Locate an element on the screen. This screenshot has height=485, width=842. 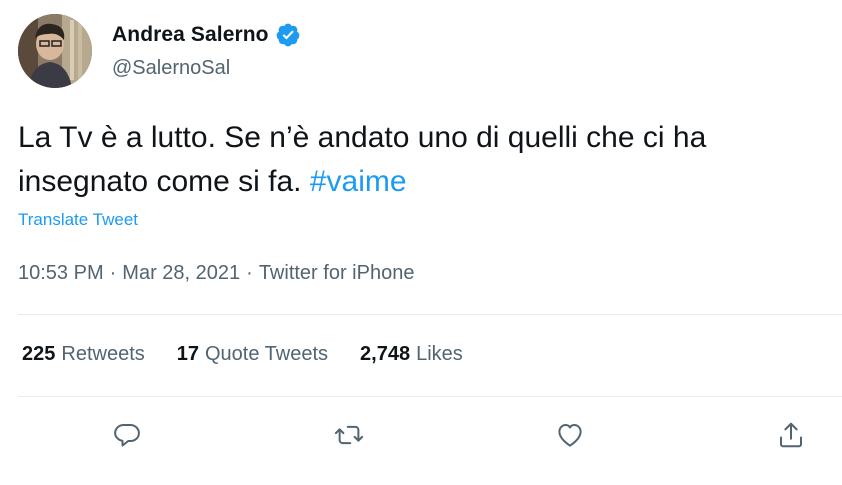
likes-count: 2,748 is located at coordinates (385, 354).